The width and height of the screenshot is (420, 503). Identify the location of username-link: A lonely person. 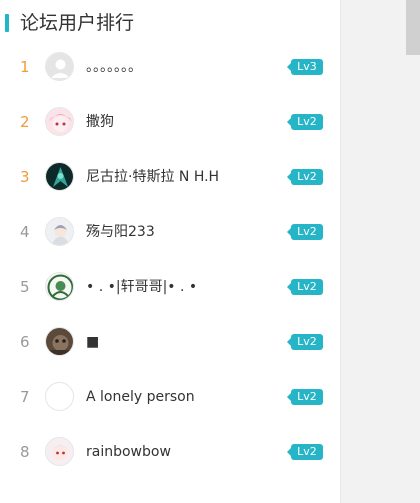
(140, 397).